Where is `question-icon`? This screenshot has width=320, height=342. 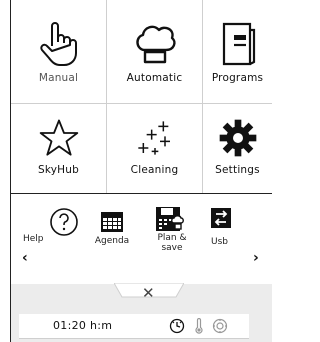
question-icon is located at coordinates (63, 222).